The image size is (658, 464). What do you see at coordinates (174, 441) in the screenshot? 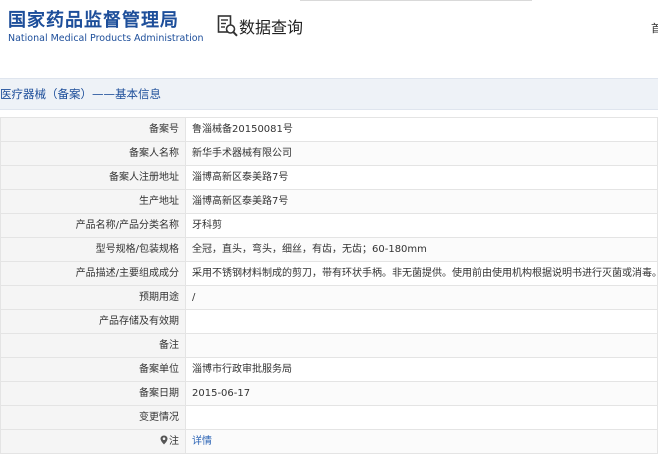
I see `note-label: 注` at bounding box center [174, 441].